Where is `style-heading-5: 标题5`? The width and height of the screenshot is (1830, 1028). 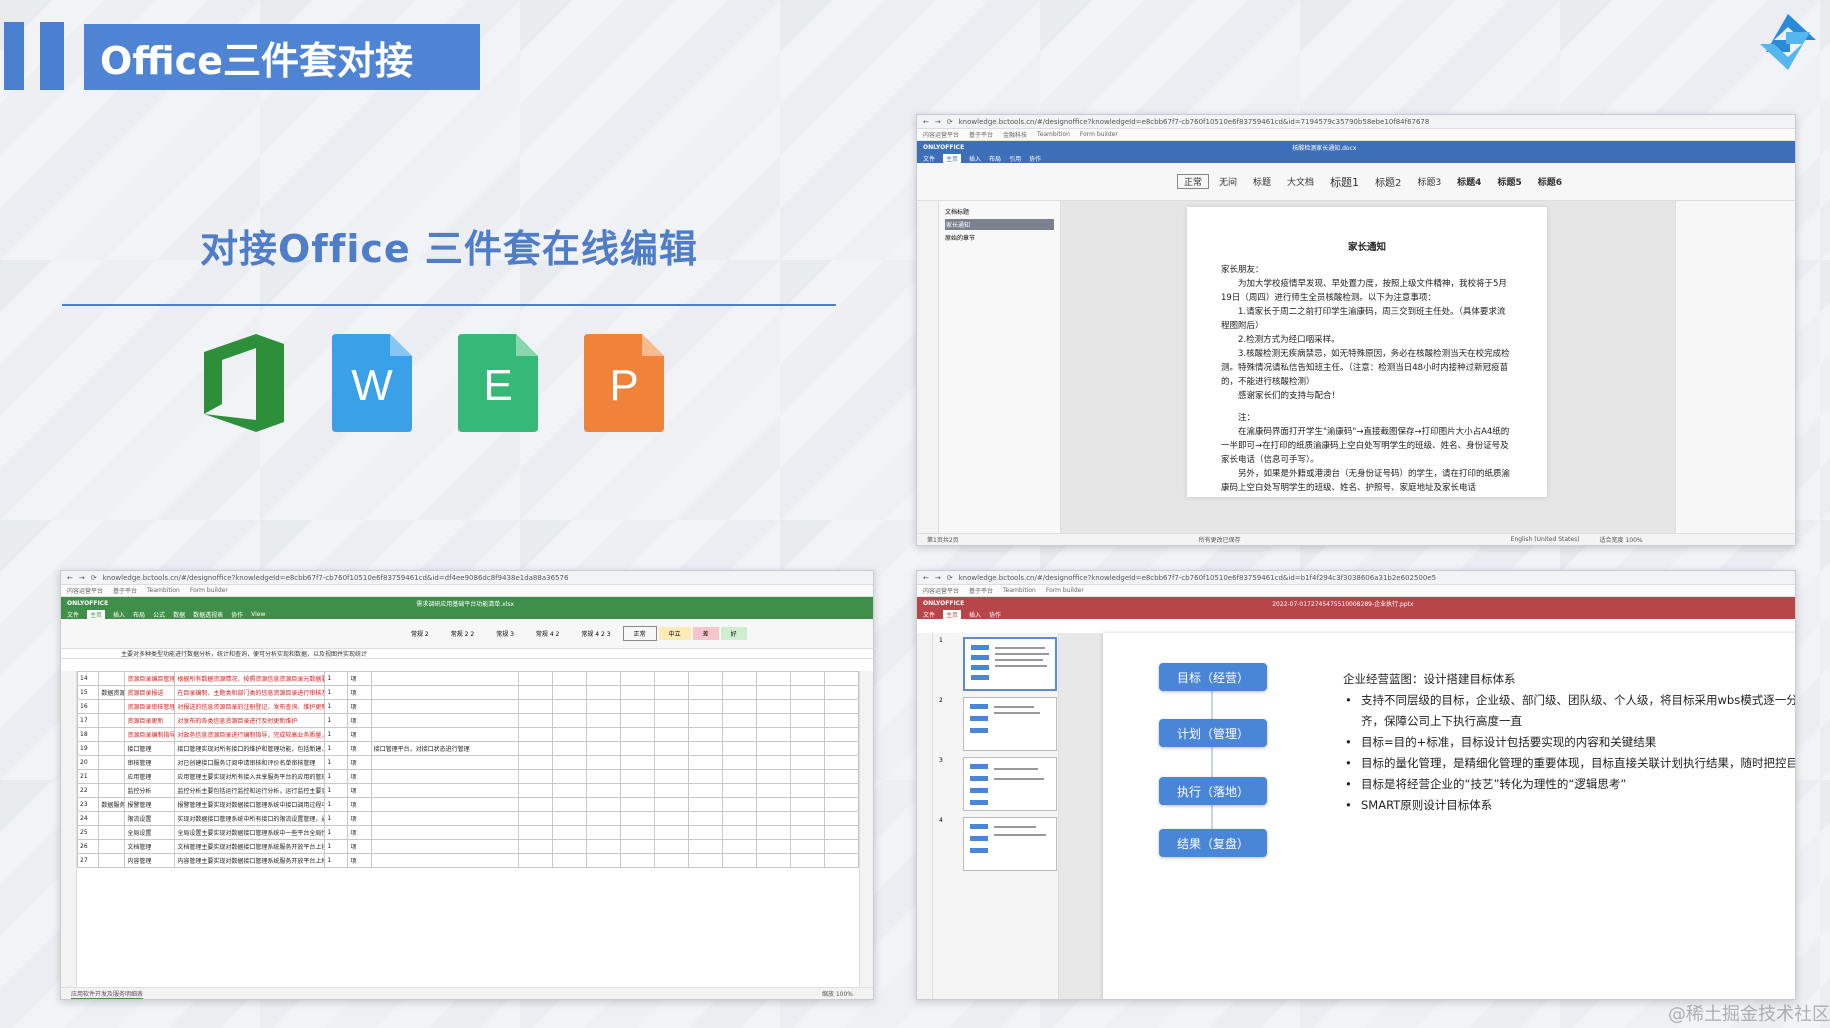 style-heading-5: 标题5 is located at coordinates (1509, 181).